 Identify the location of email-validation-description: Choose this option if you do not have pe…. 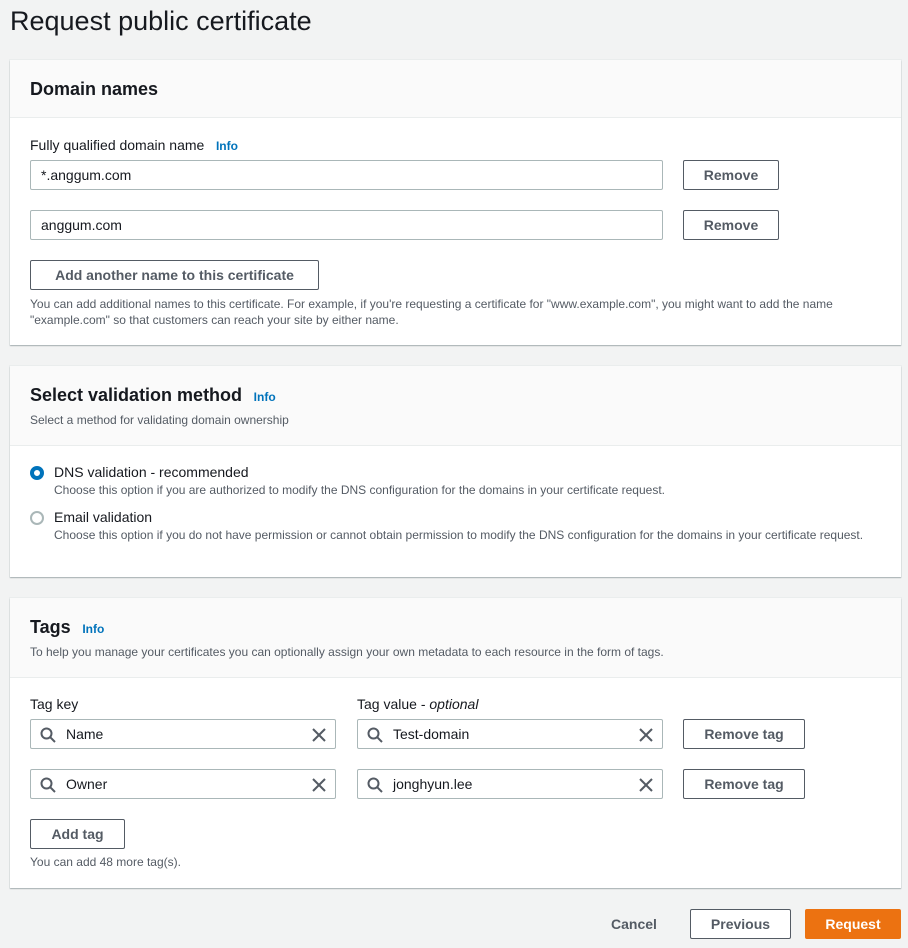
(459, 535).